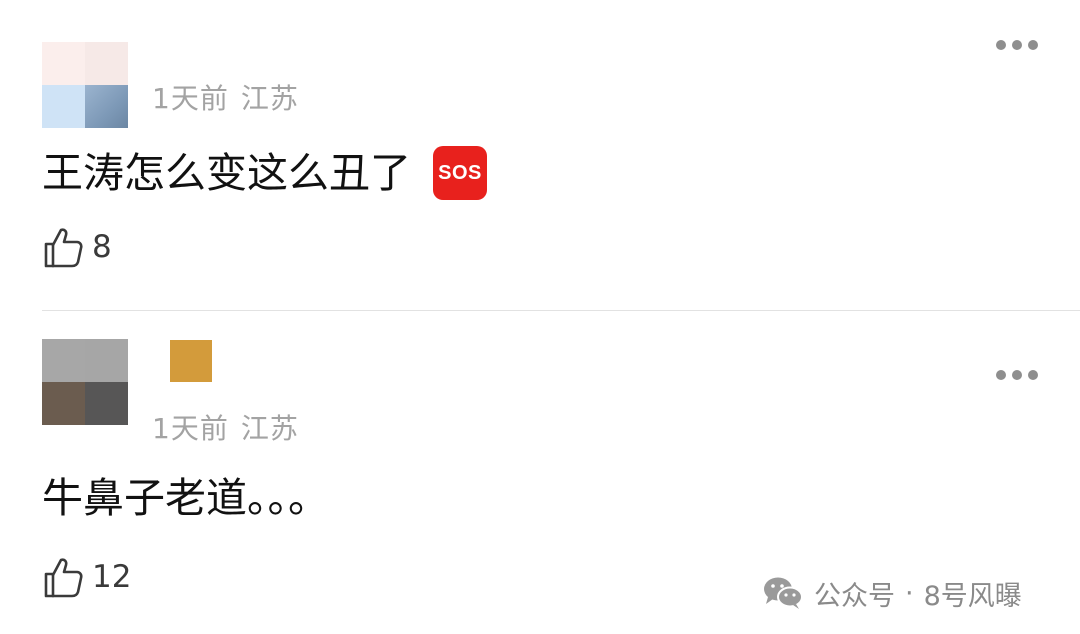  Describe the element at coordinates (1017, 375) in the screenshot. I see `more-options-icon` at that location.